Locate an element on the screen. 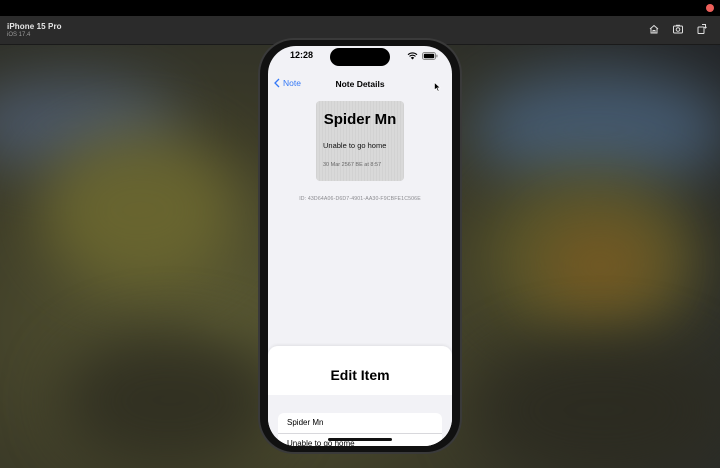  record-indicator-icon is located at coordinates (710, 8).